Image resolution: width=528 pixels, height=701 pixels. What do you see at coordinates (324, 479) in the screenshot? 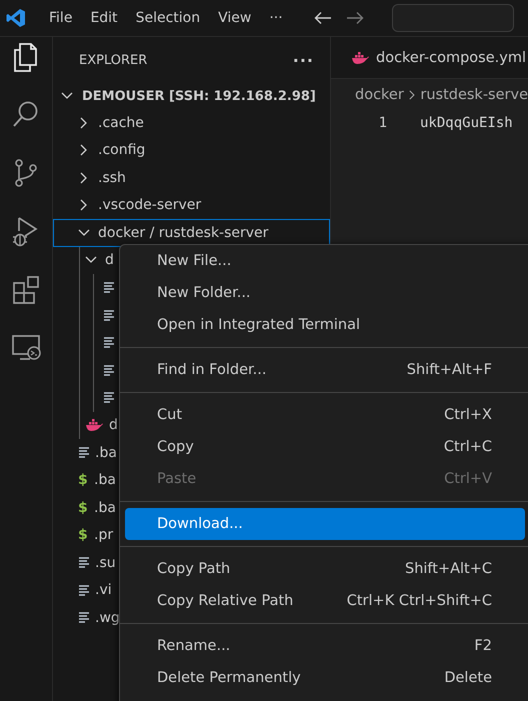
I see `menu-item: Paste Ctrl+V` at bounding box center [324, 479].